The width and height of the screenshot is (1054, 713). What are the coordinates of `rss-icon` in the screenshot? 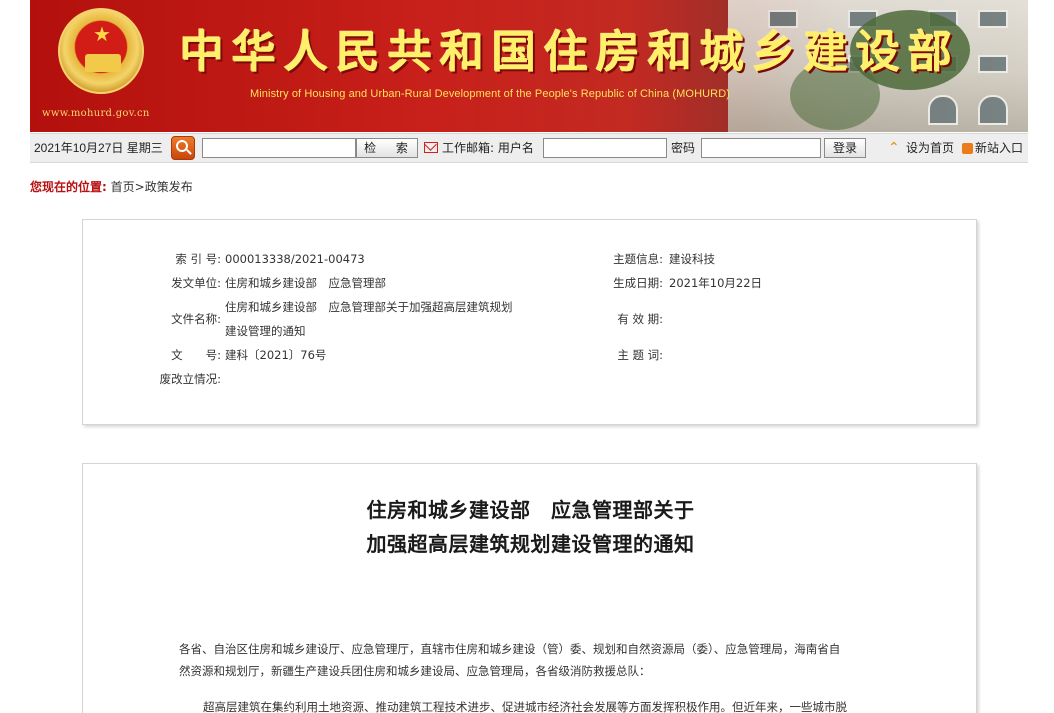 It's located at (967, 148).